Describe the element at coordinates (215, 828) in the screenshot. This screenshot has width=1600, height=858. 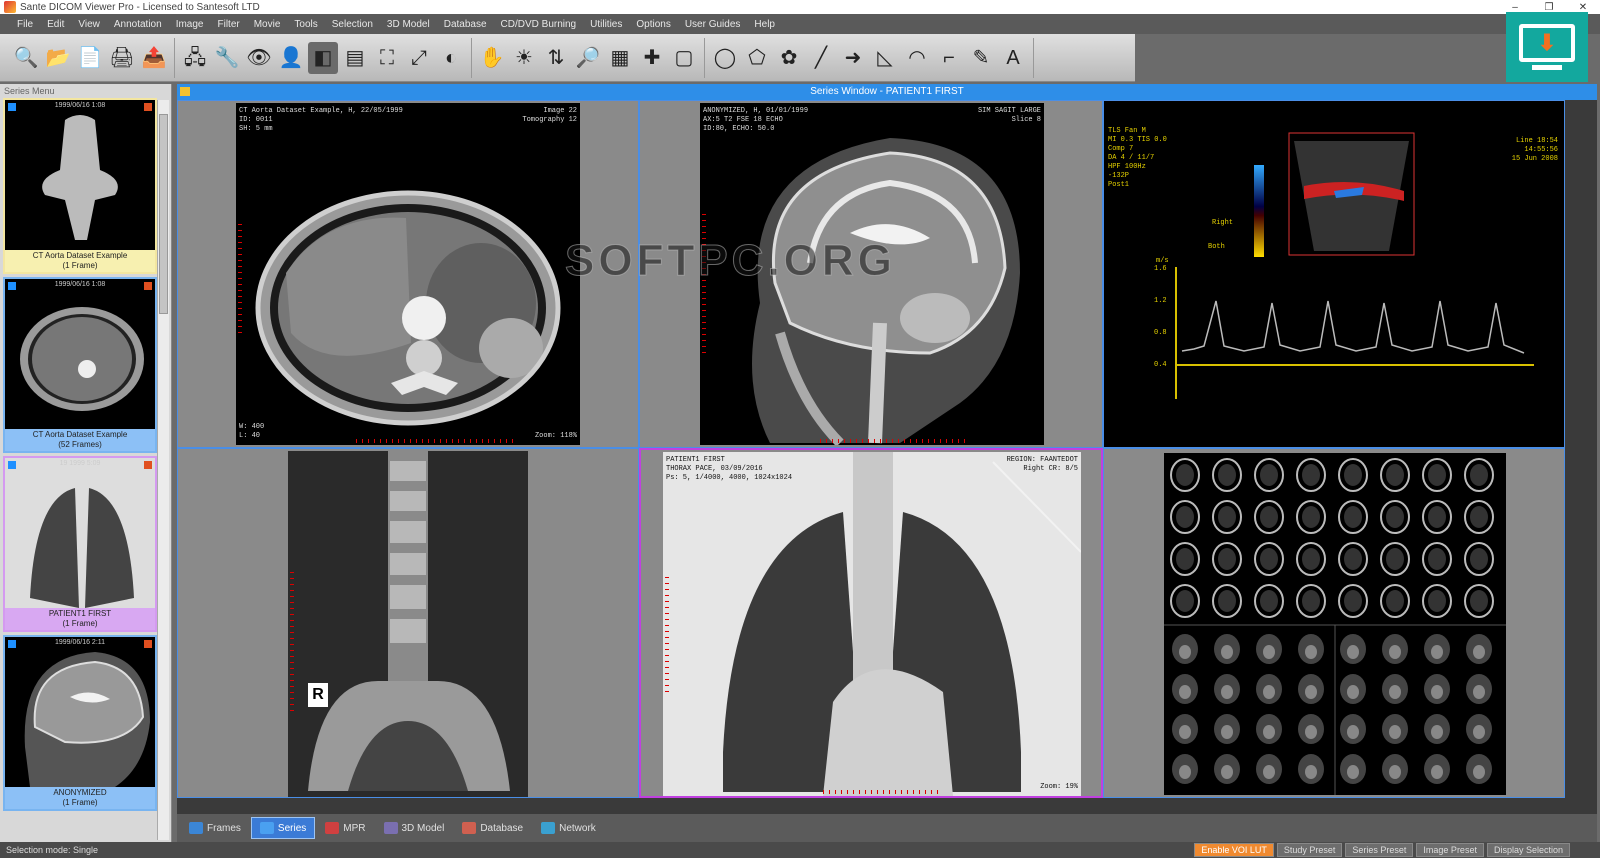
I see `tab-frames: Frames` at that location.